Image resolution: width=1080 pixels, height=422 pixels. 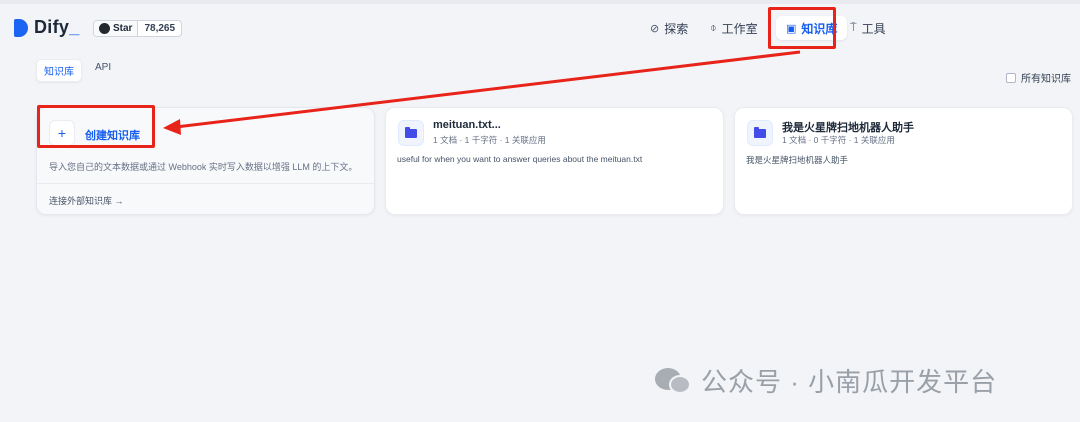 What do you see at coordinates (797, 160) in the screenshot?
I see `kb-description: 我是火星牌扫地机器人助手` at bounding box center [797, 160].